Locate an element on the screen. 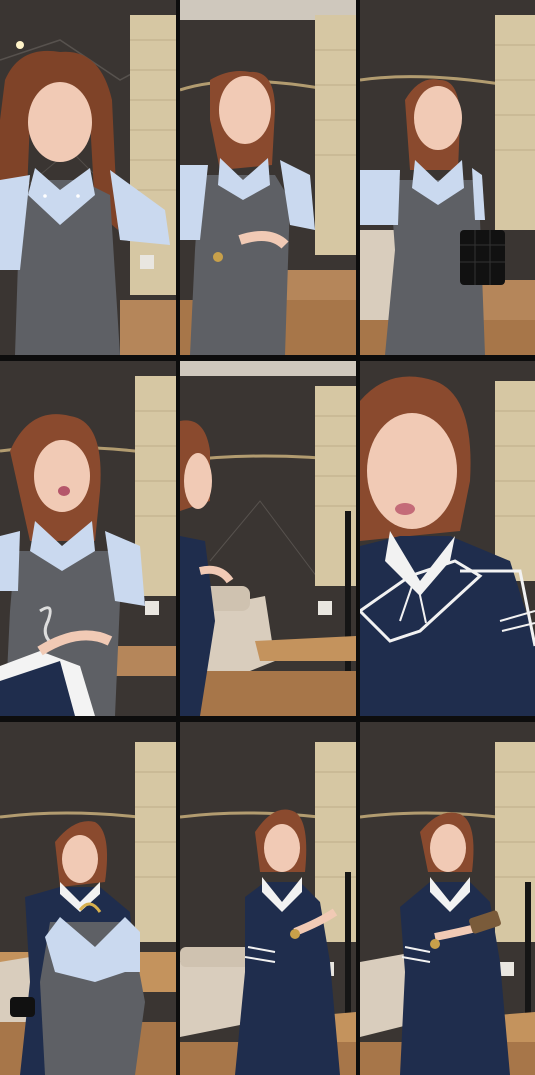  frame-4-image is located at coordinates (88, 538).